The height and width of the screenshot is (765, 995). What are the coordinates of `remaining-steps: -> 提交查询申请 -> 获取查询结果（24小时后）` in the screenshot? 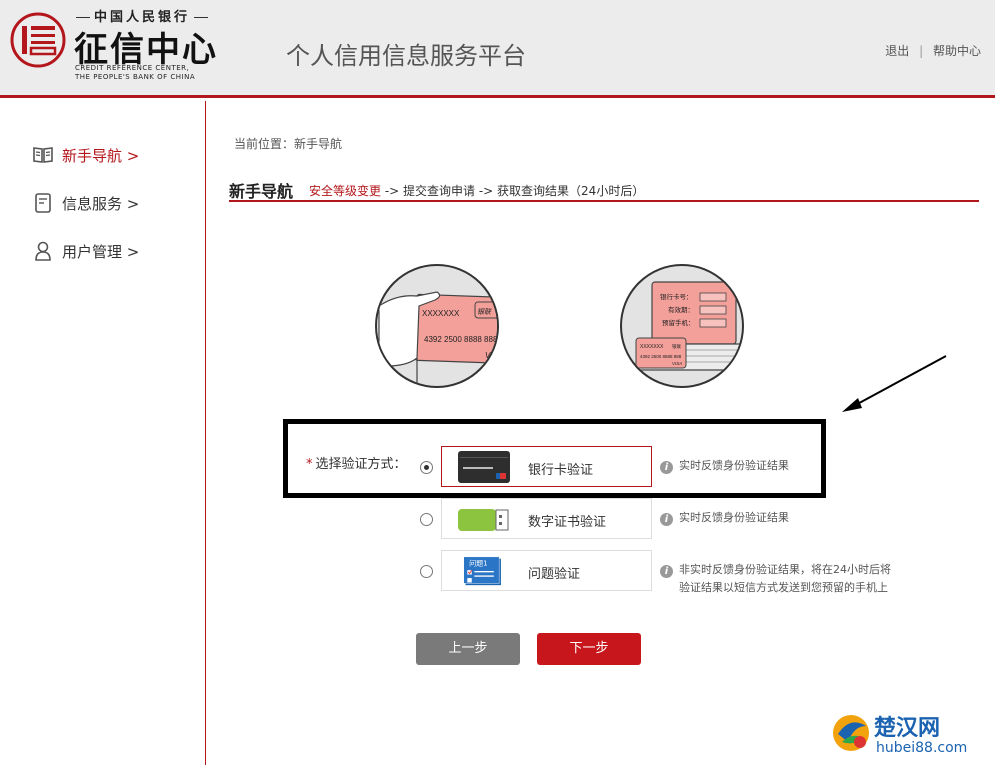 It's located at (513, 191).